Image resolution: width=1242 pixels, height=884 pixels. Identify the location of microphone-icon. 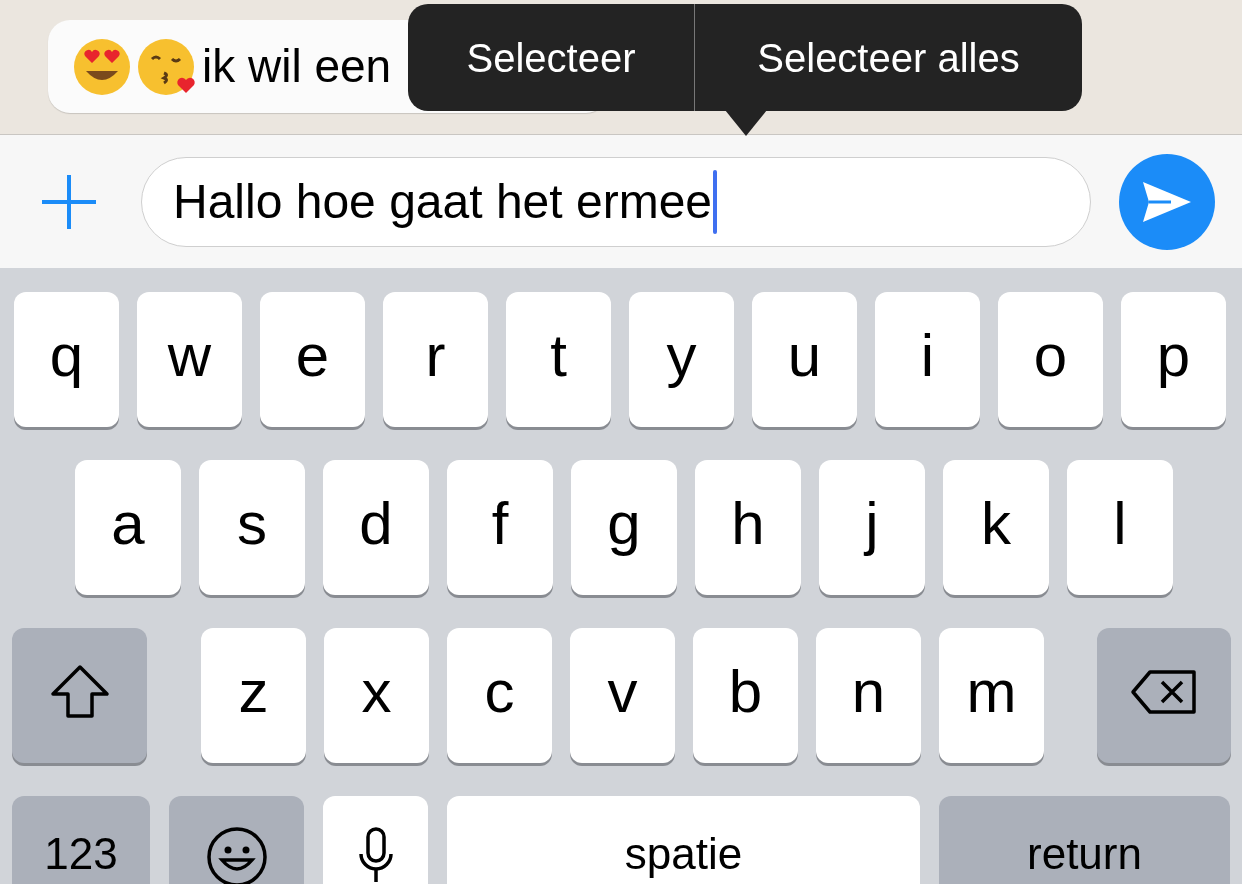
(375, 855).